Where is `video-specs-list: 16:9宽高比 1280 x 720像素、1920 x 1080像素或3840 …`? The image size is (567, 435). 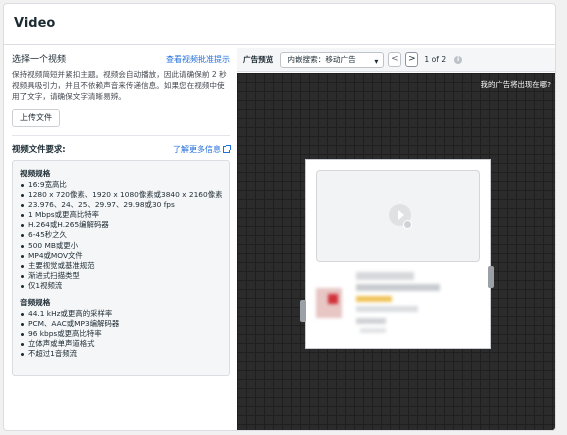 video-specs-list: 16:9宽高比 1280 x 720像素、1920 x 1080像素或3840 … is located at coordinates (121, 235).